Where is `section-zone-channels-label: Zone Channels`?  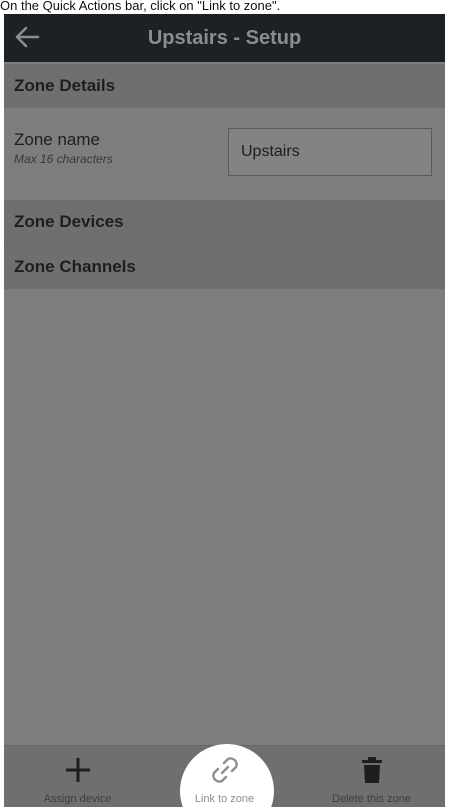
section-zone-channels-label: Zone Channels is located at coordinates (75, 266).